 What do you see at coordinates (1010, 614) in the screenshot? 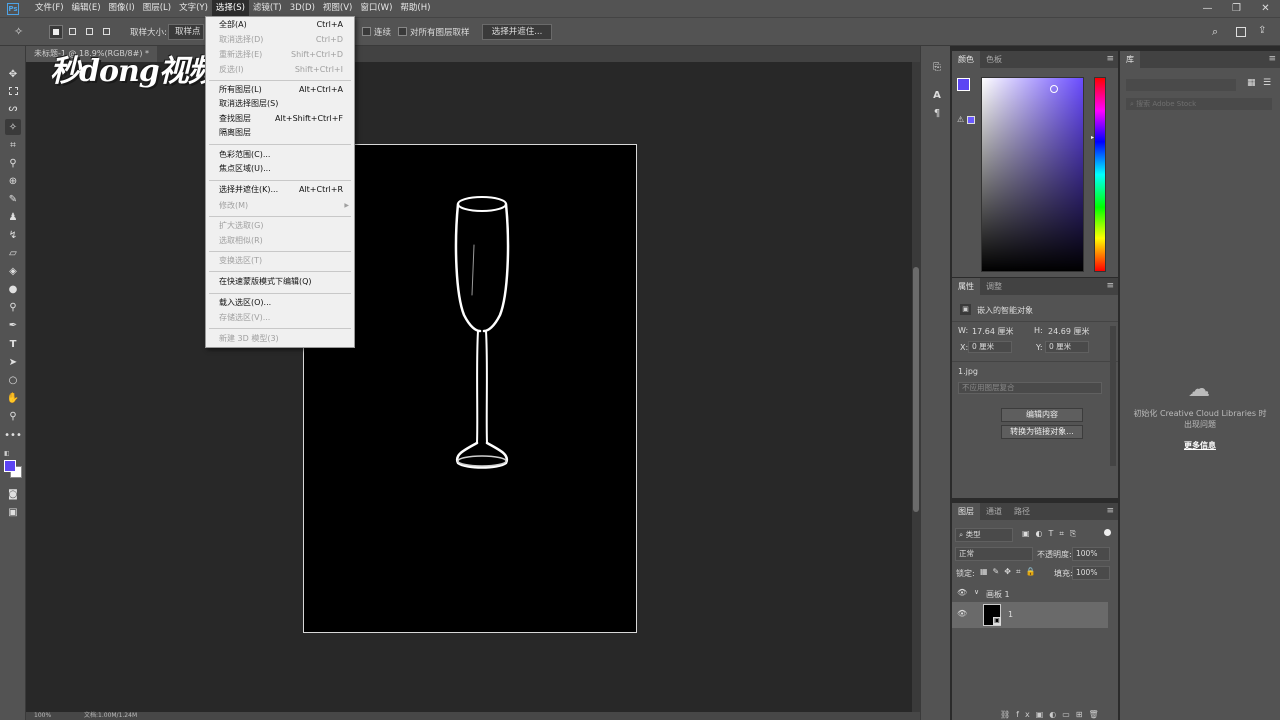
I see `layer-name: 1` at bounding box center [1010, 614].